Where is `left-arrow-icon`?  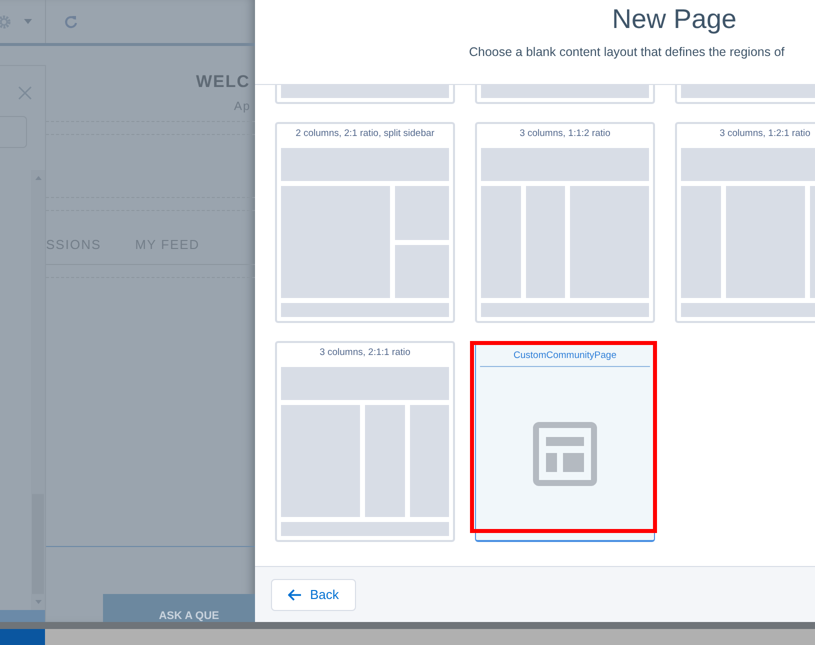
left-arrow-icon is located at coordinates (295, 594).